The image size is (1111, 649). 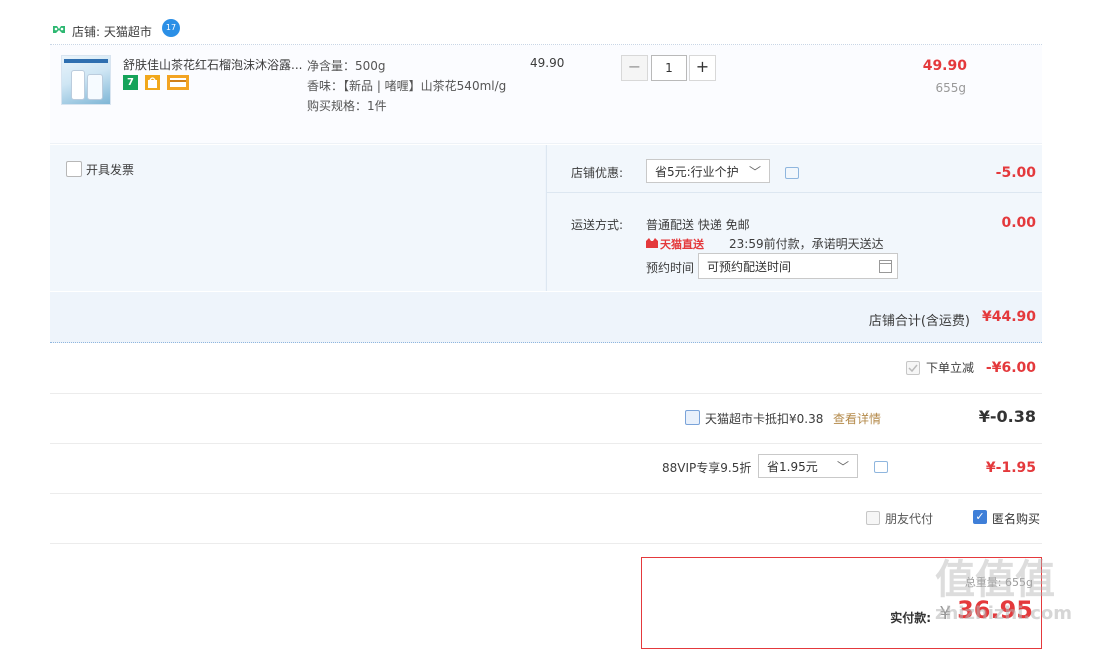 I want to click on shop-discount-value: -5.00, so click(x=1015, y=173).